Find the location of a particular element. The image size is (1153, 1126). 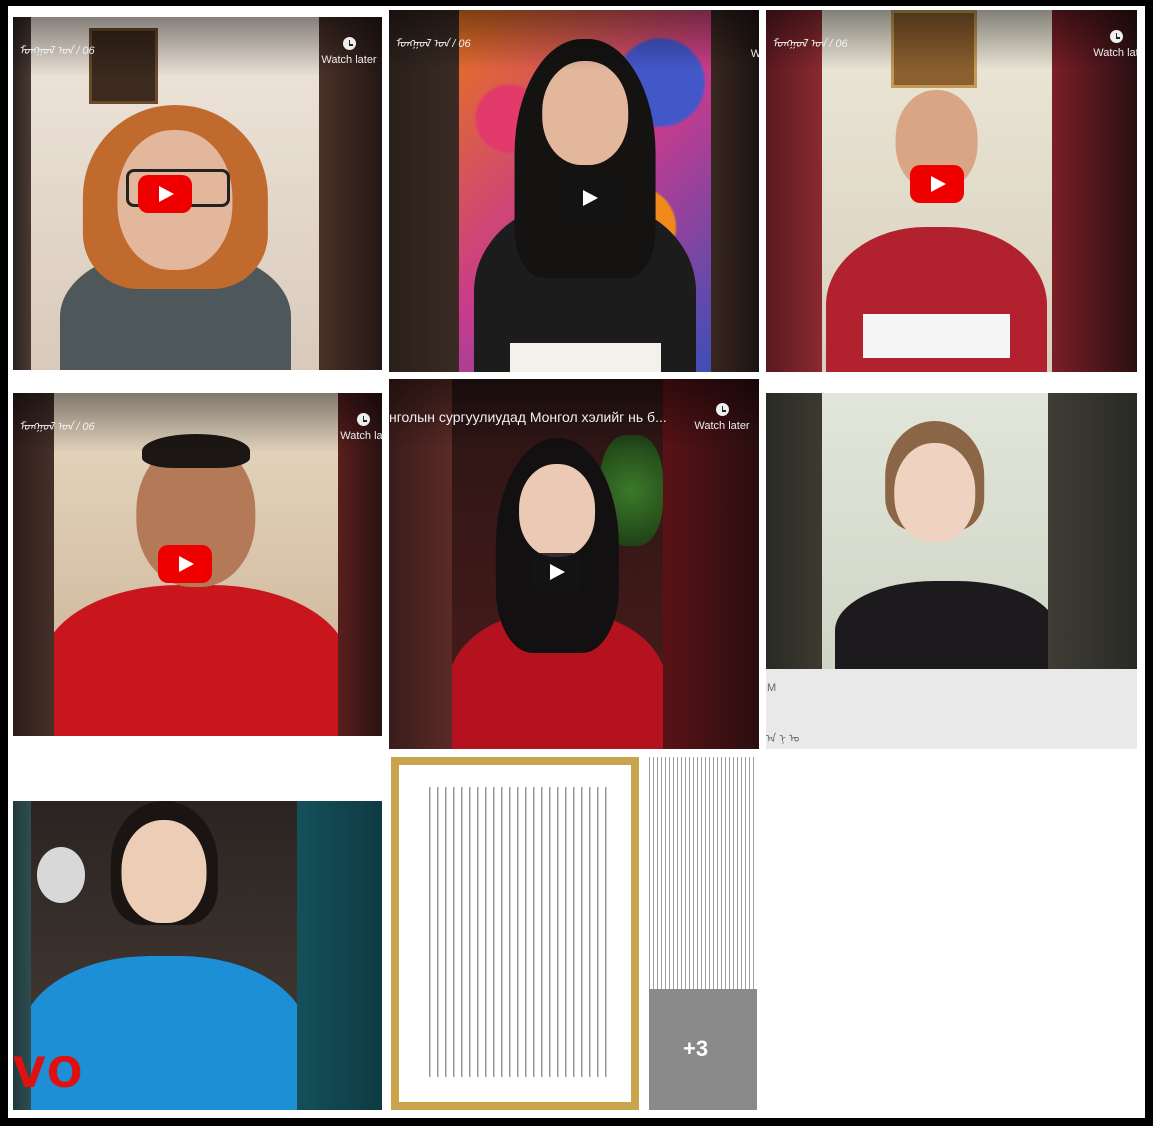

more-overlay: +3 is located at coordinates (703, 1049).